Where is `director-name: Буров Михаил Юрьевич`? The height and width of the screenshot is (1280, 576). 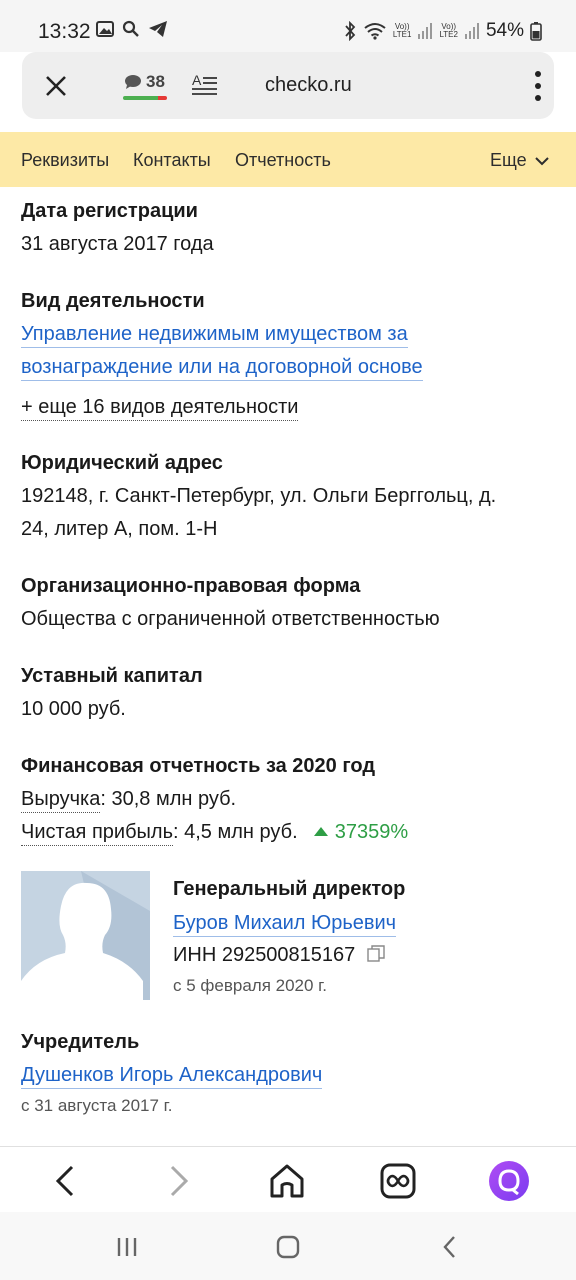 director-name: Буров Михаил Юрьевич is located at coordinates (285, 924).